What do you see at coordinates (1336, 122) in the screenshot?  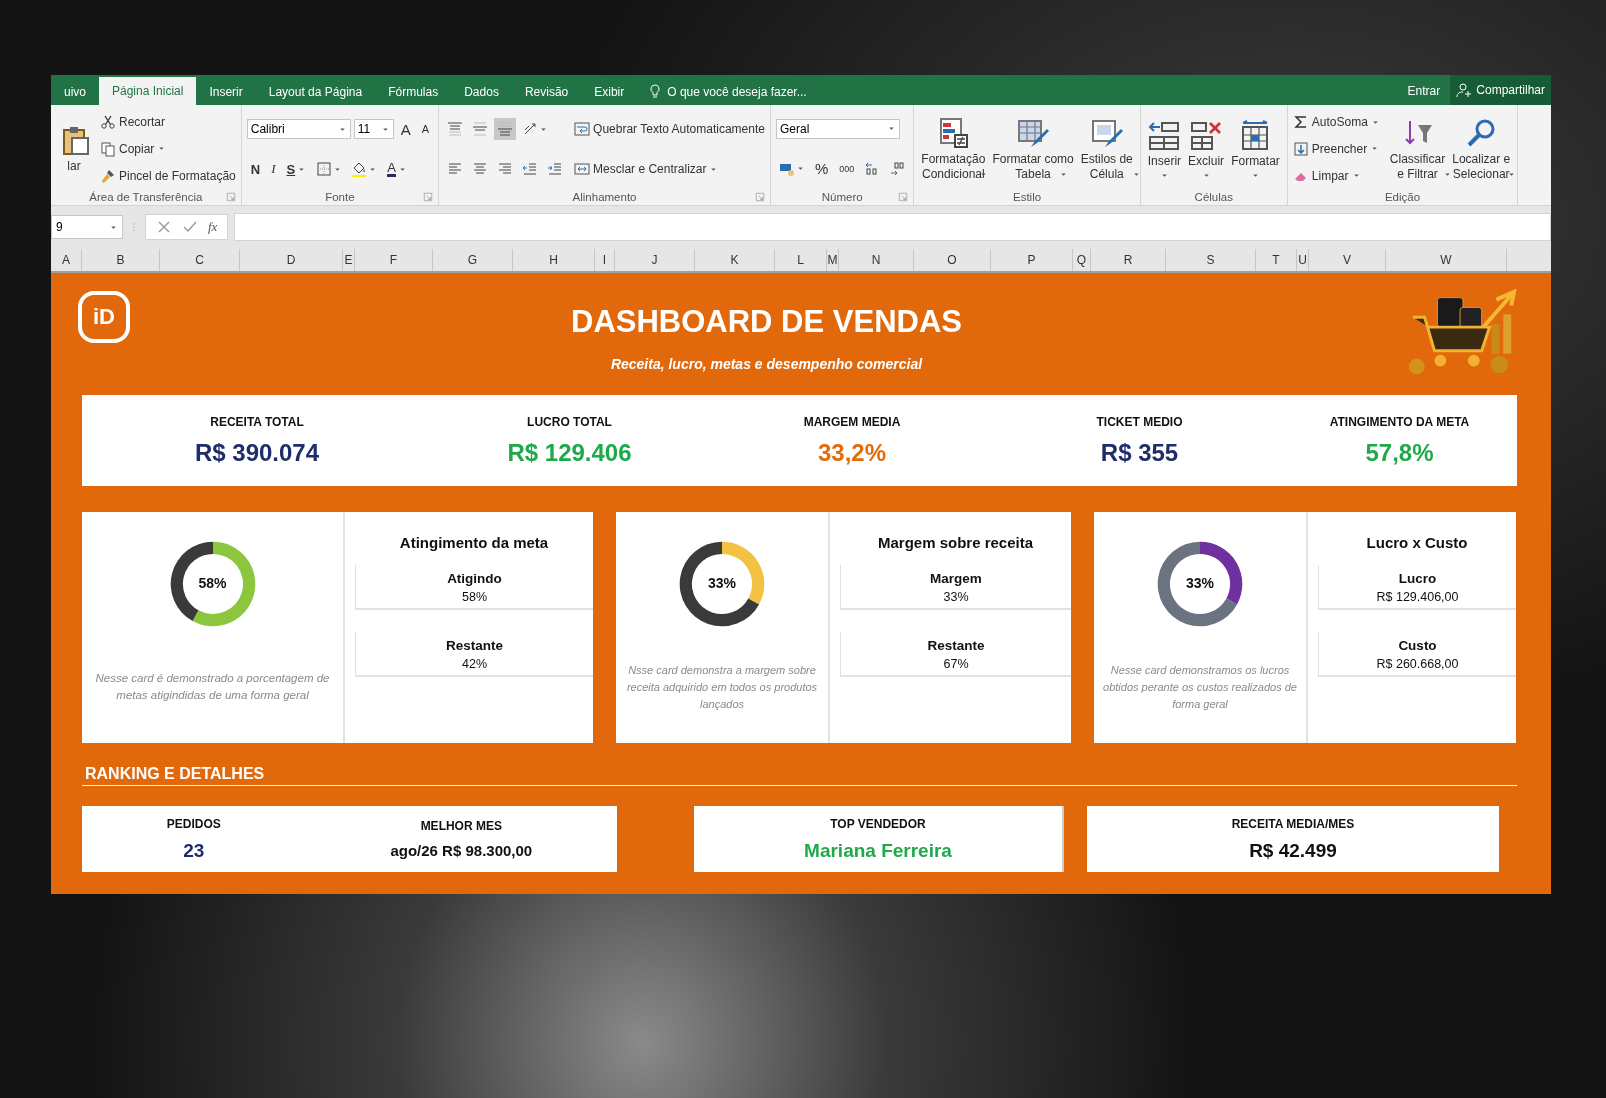 I see `ribbon-button: AutoSoma` at bounding box center [1336, 122].